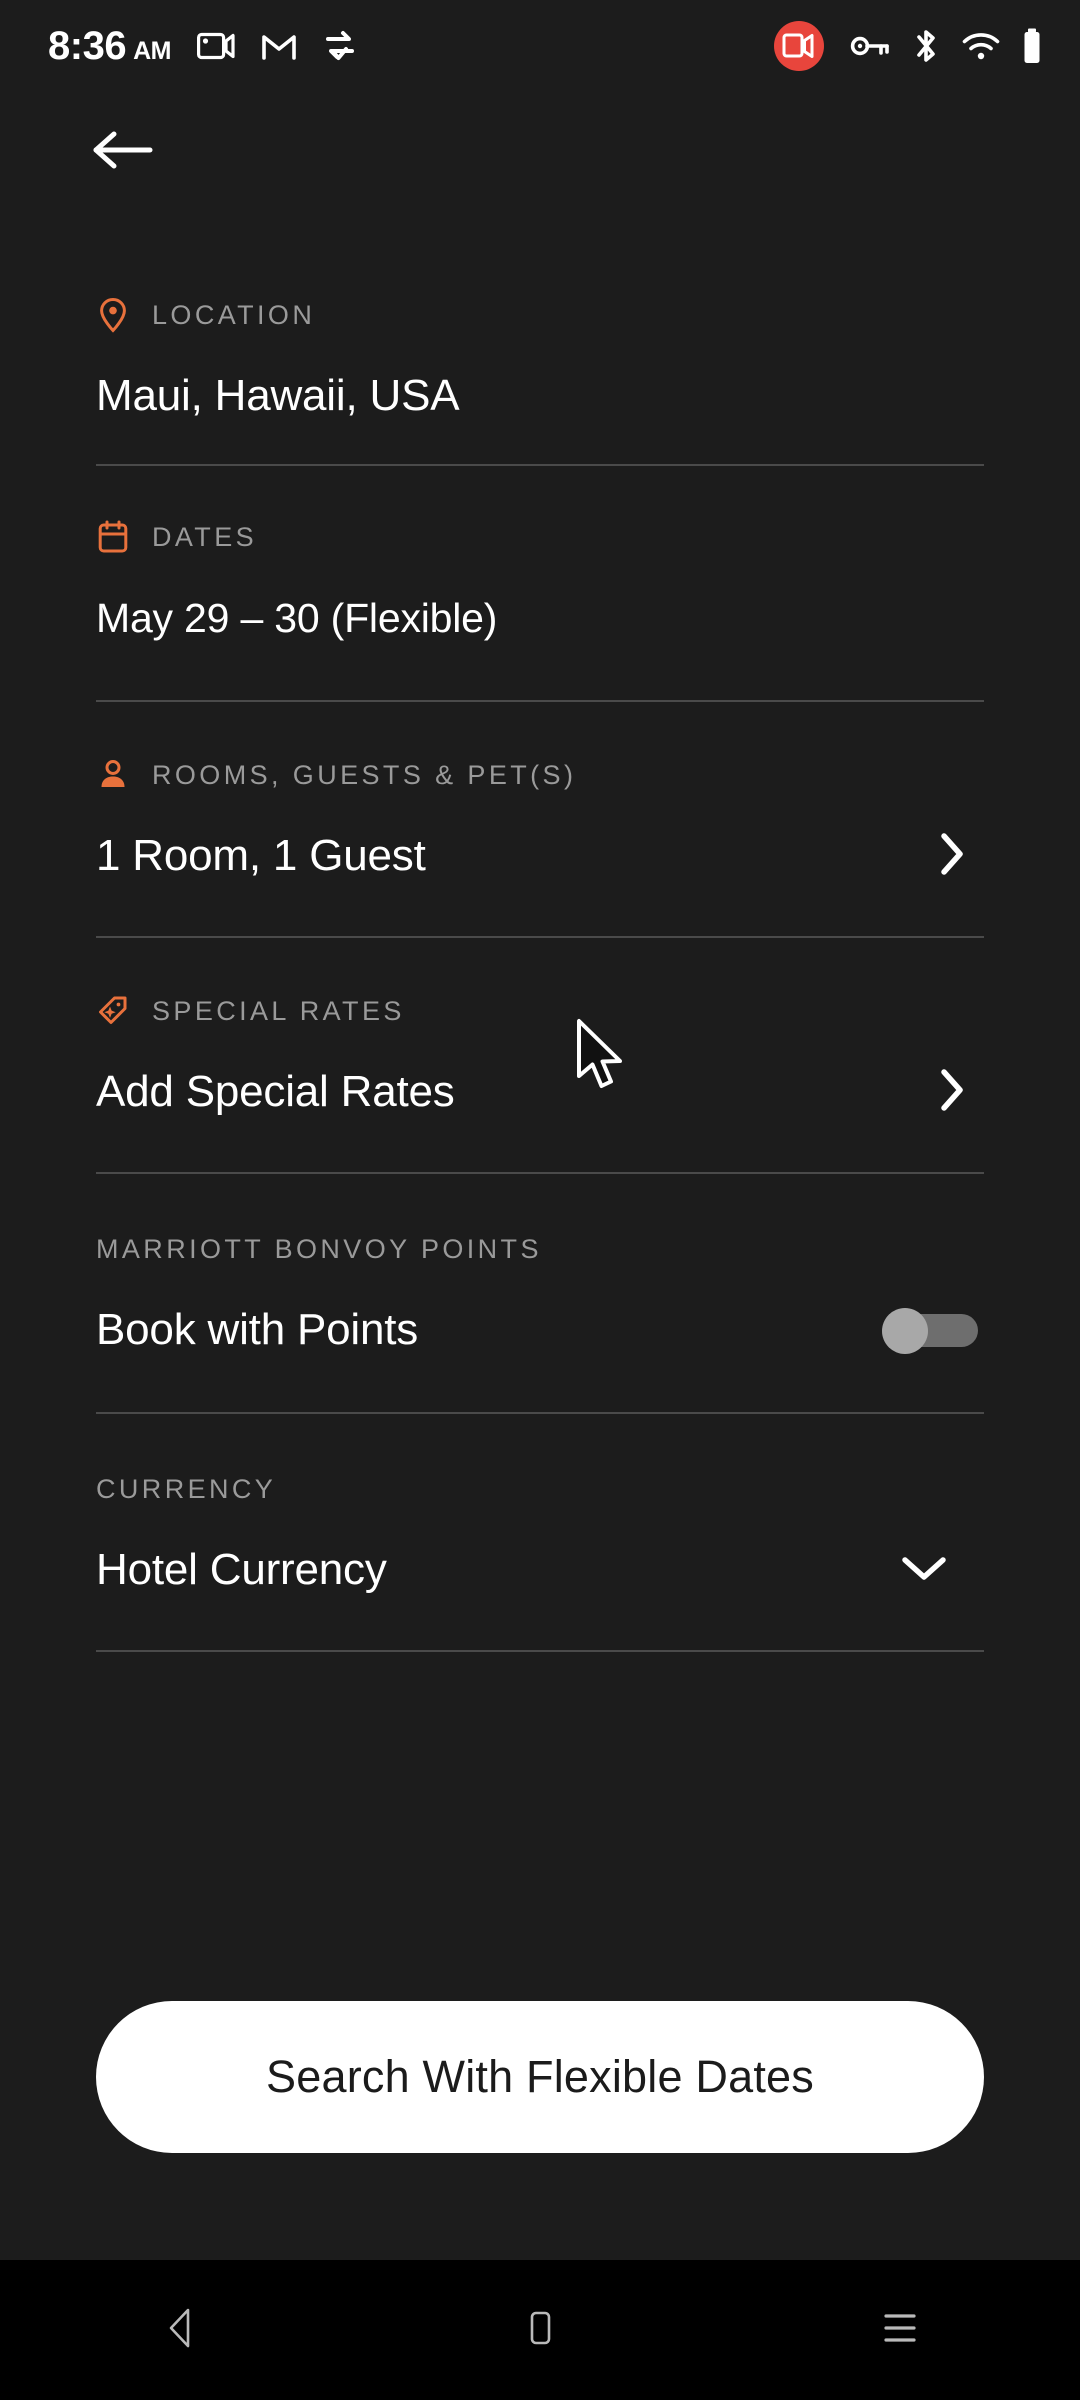 The width and height of the screenshot is (1080, 2400). I want to click on calendar-icon, so click(113, 537).